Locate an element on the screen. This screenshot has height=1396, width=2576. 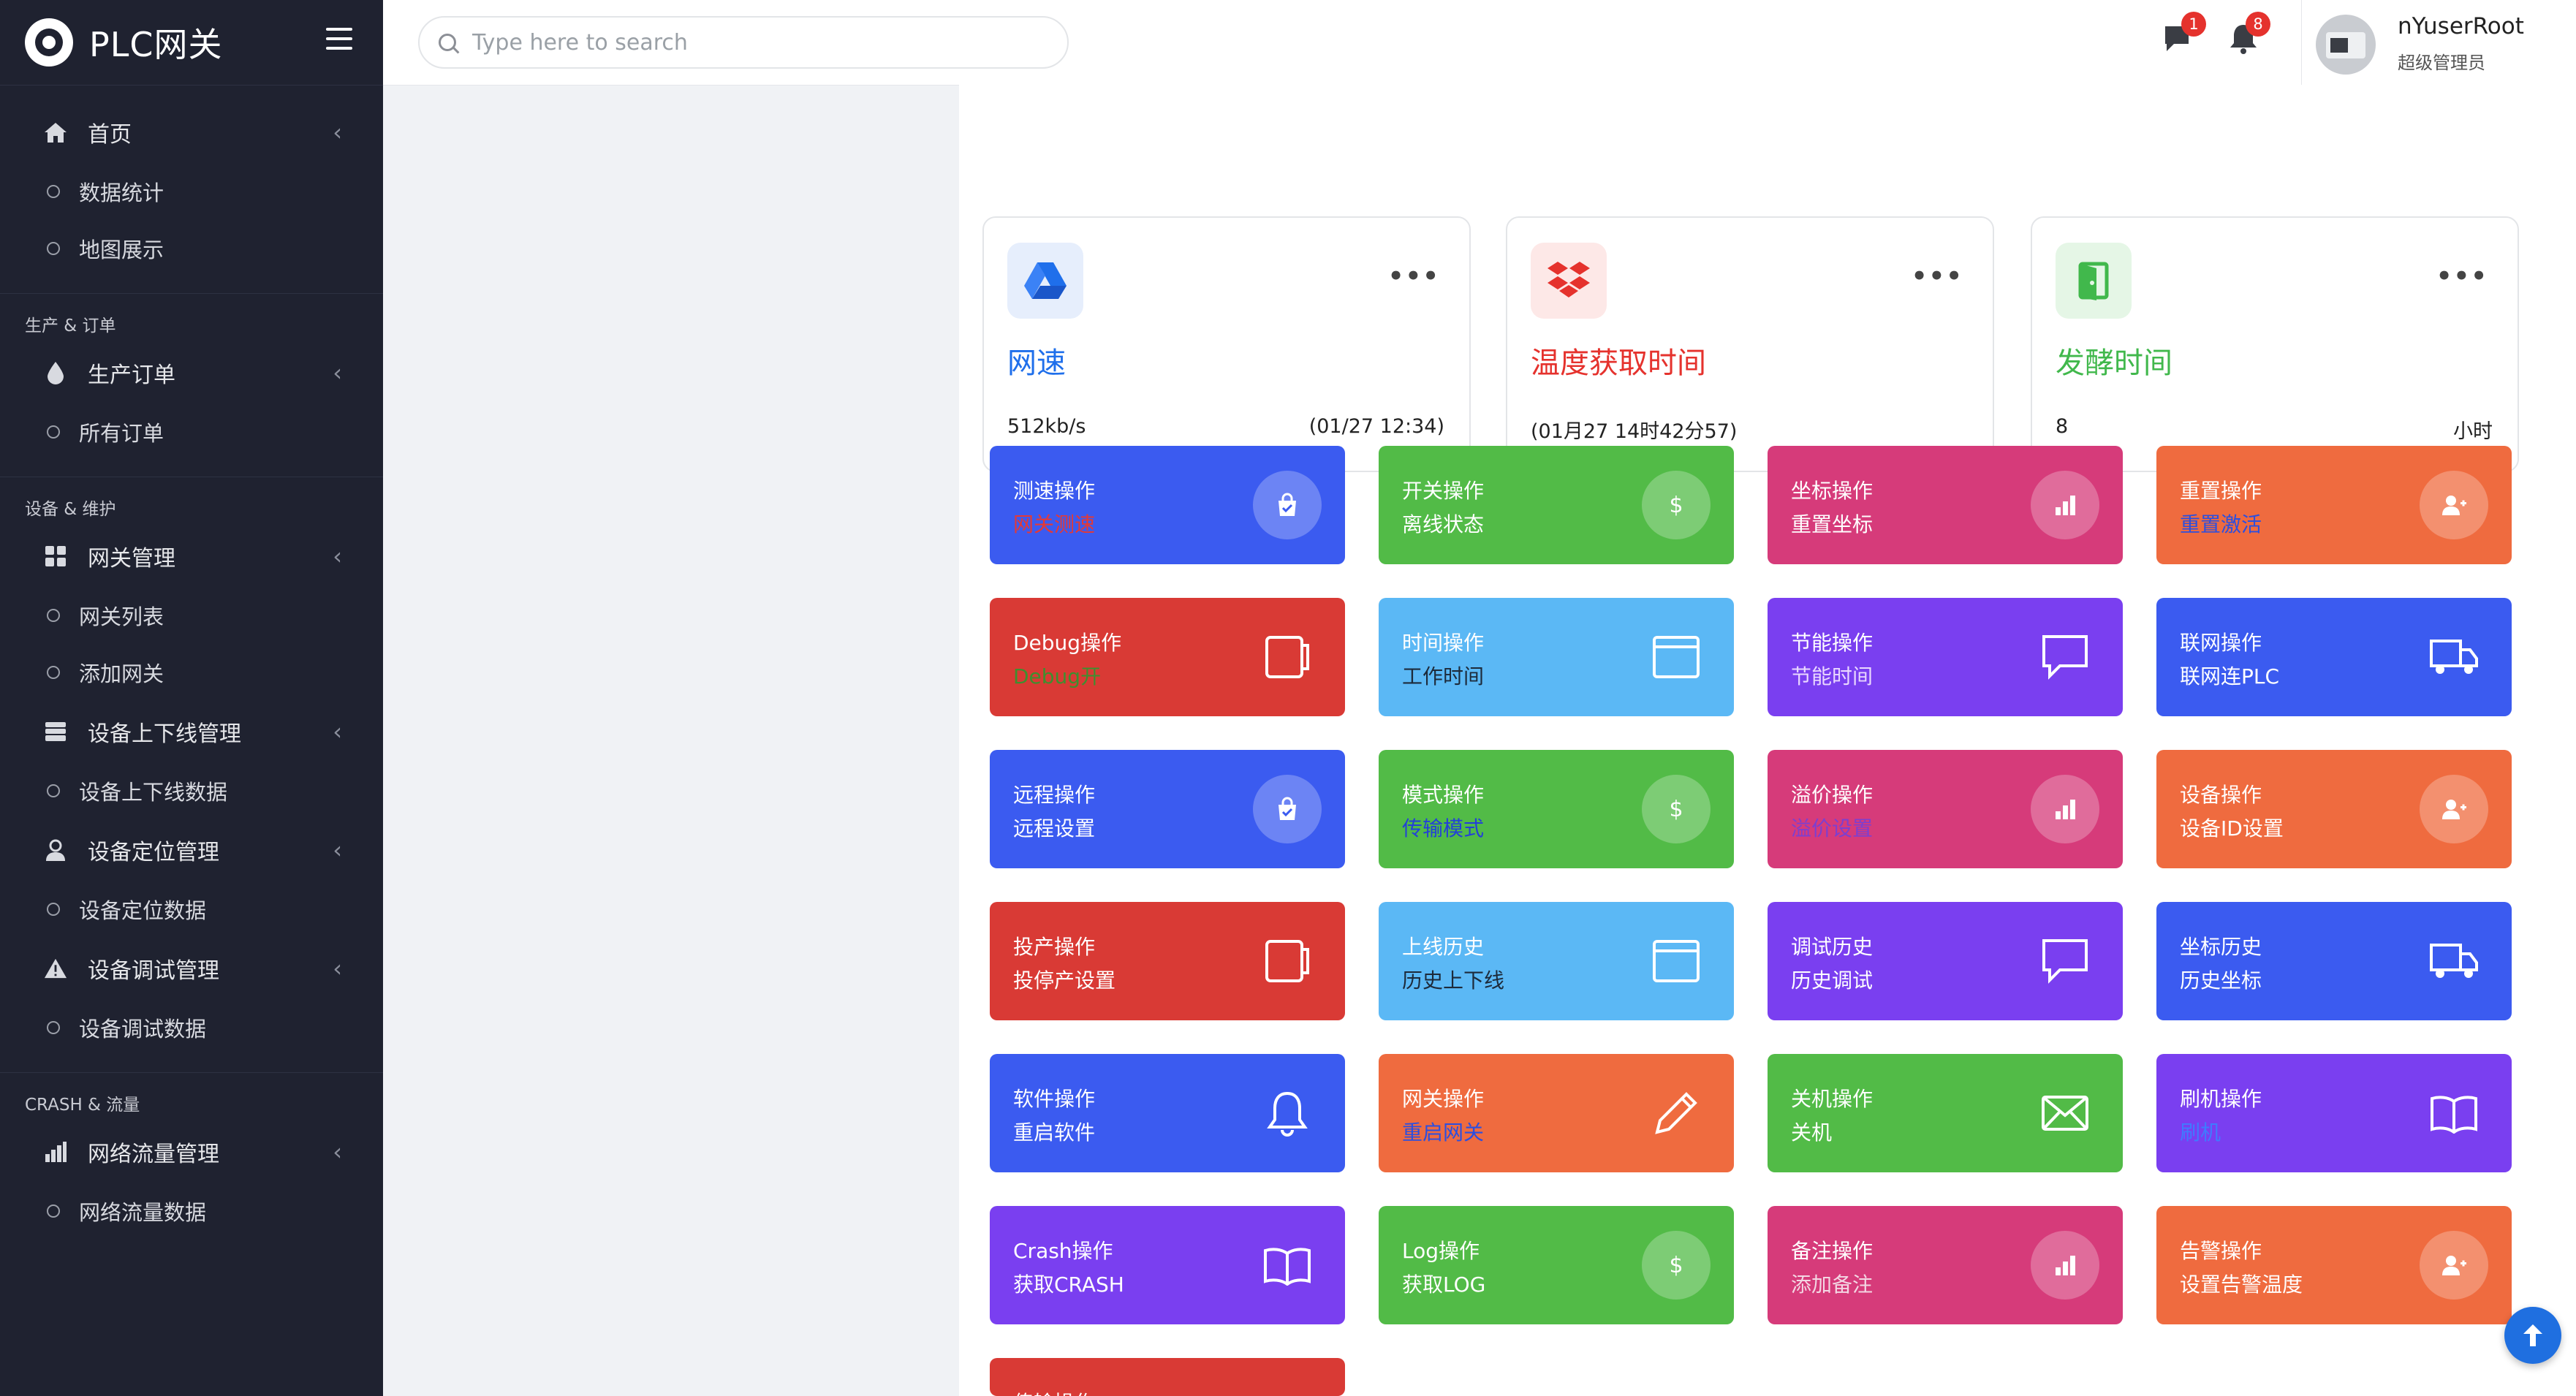
tile-label: 重置操作 is located at coordinates (2221, 491).